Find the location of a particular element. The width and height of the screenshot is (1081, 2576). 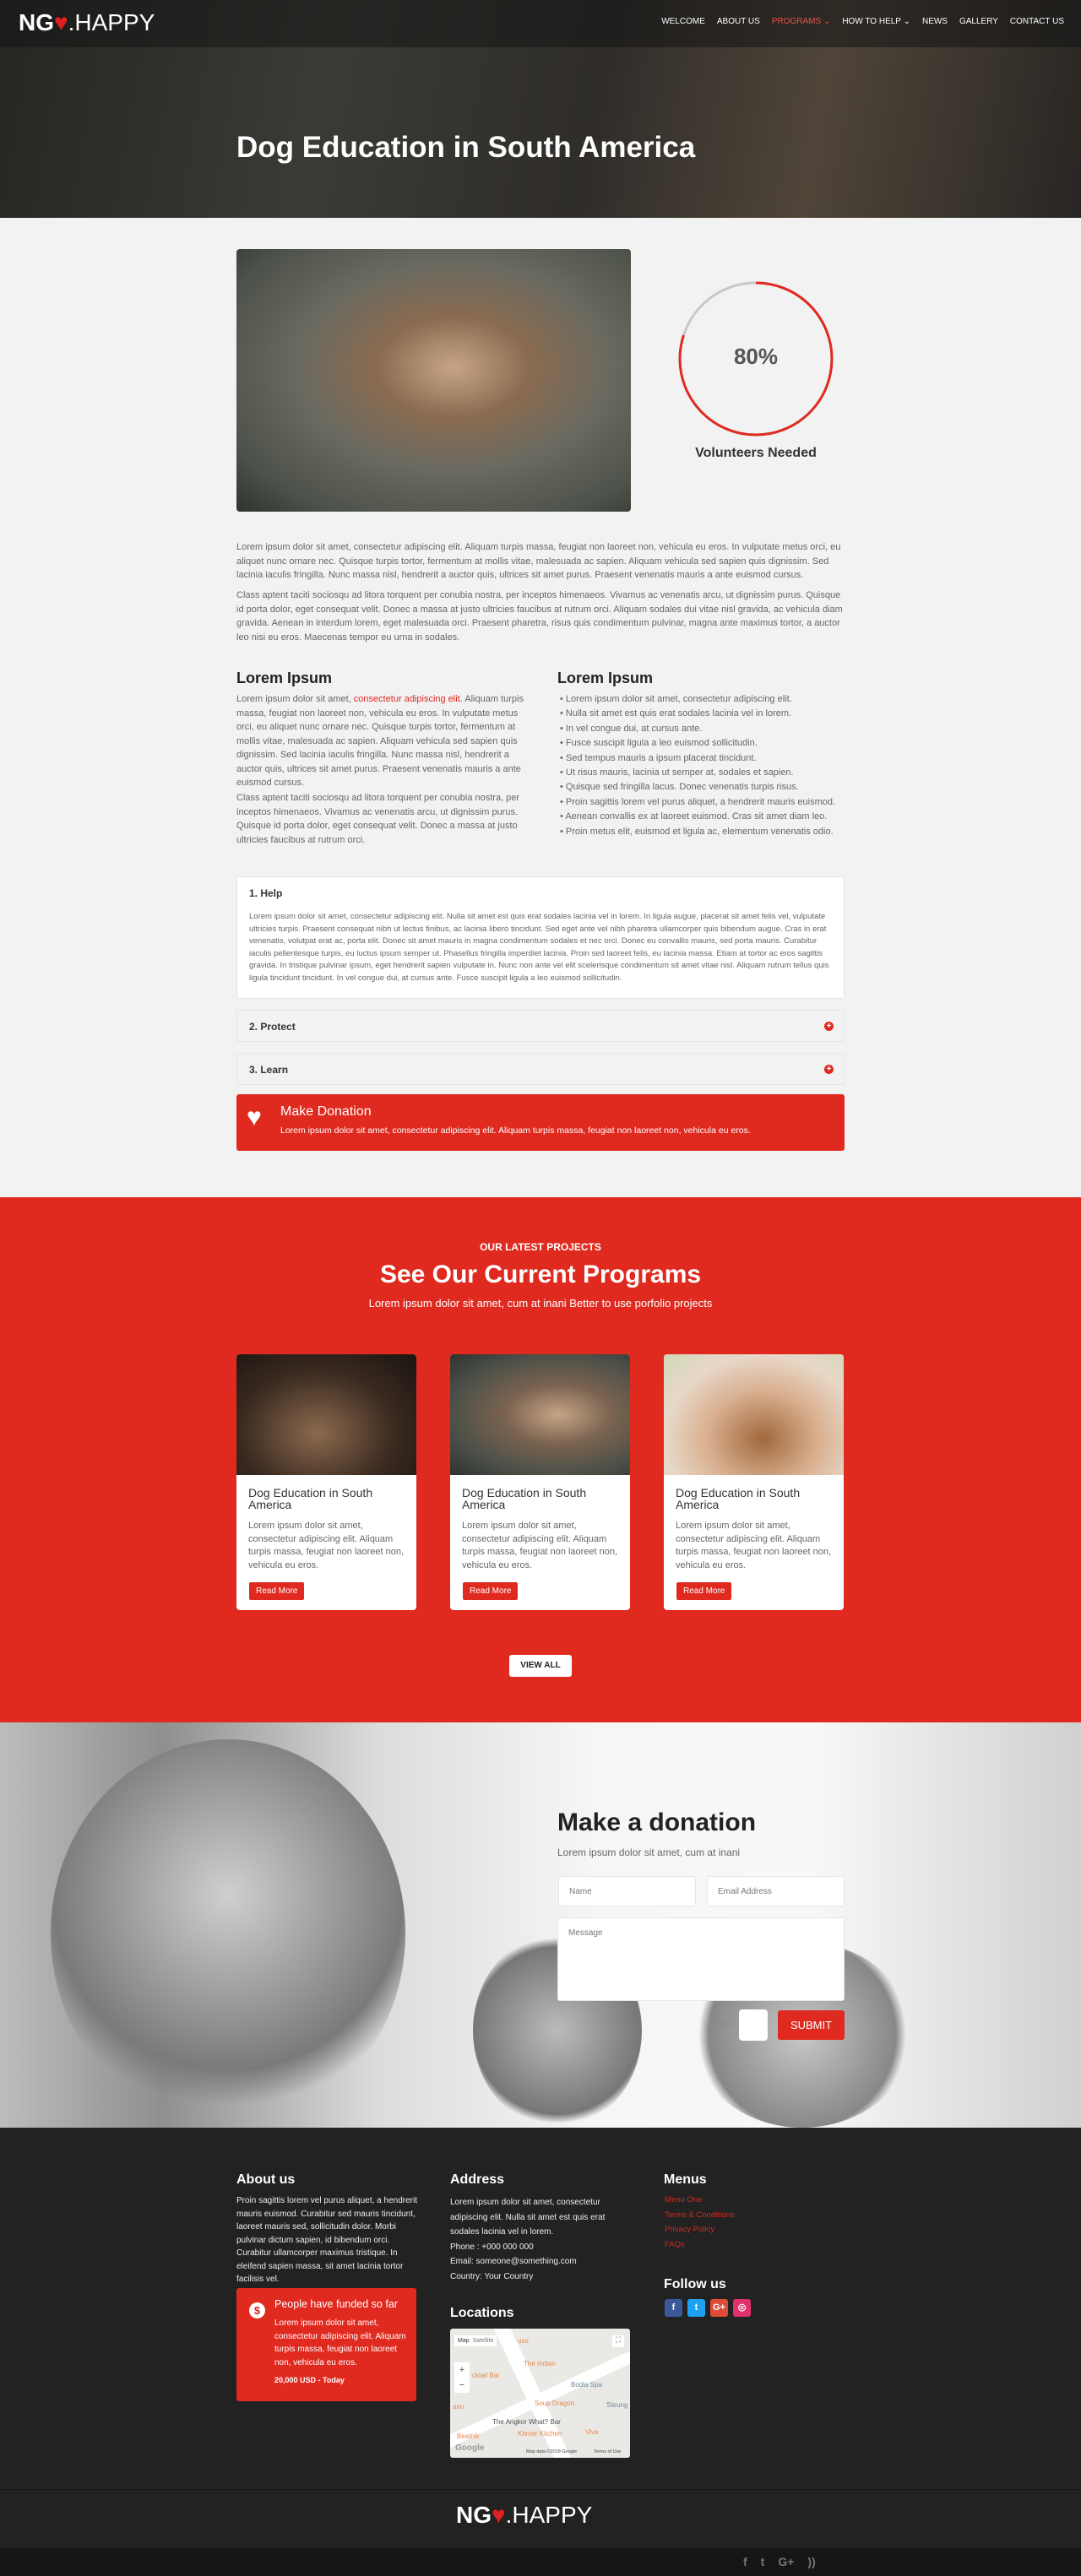

rss-icon: )) is located at coordinates (811, 2562).